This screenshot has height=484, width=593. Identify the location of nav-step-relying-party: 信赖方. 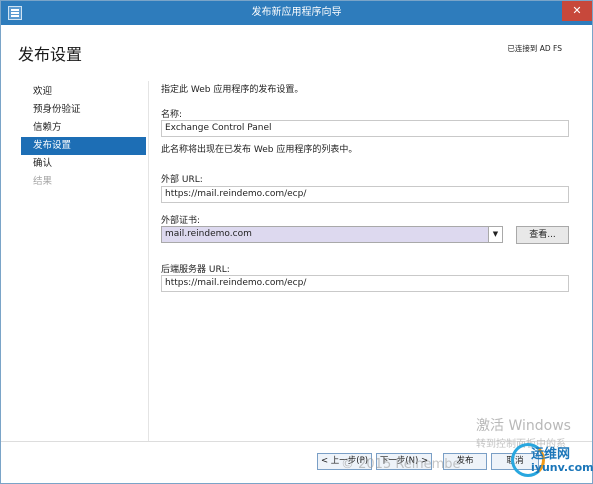
(83, 128).